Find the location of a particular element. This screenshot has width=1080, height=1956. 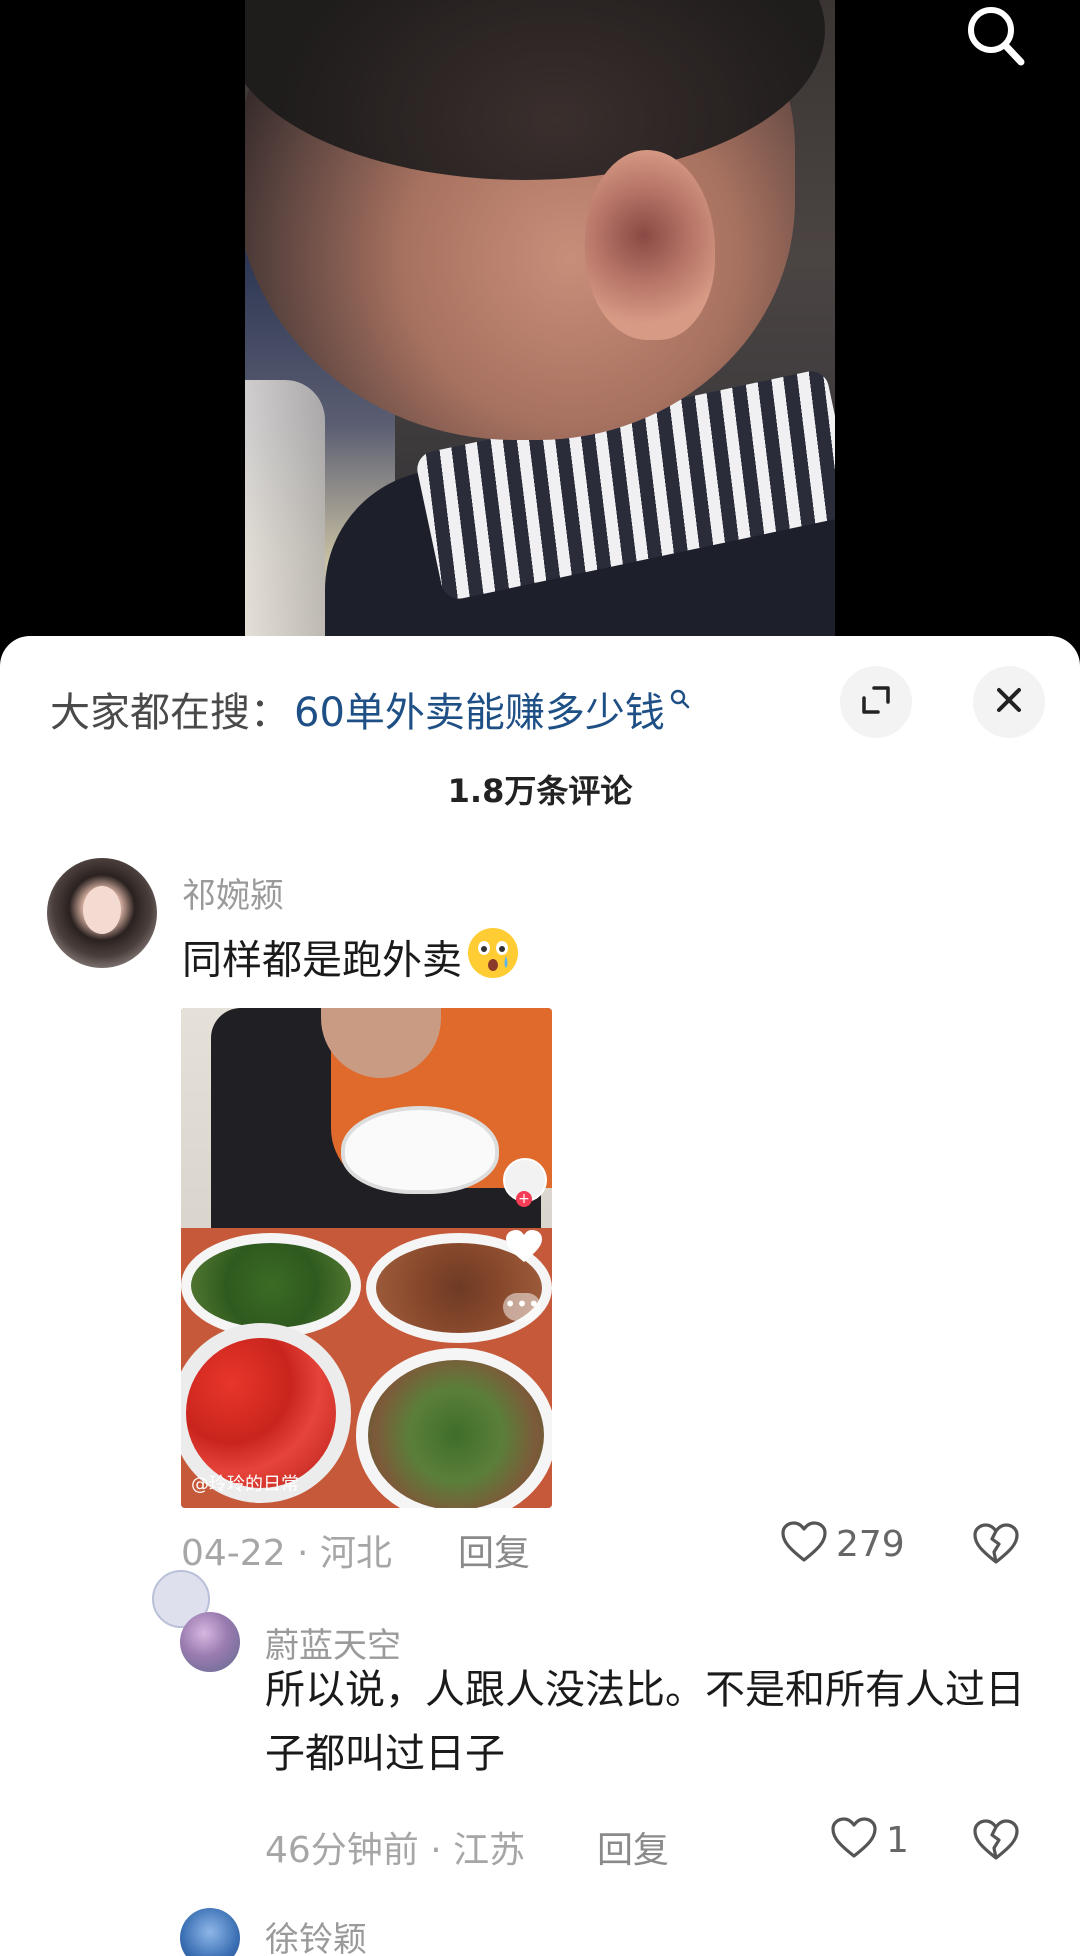

search-suggestion-query: 60单外卖能赚多少钱 is located at coordinates (479, 709).